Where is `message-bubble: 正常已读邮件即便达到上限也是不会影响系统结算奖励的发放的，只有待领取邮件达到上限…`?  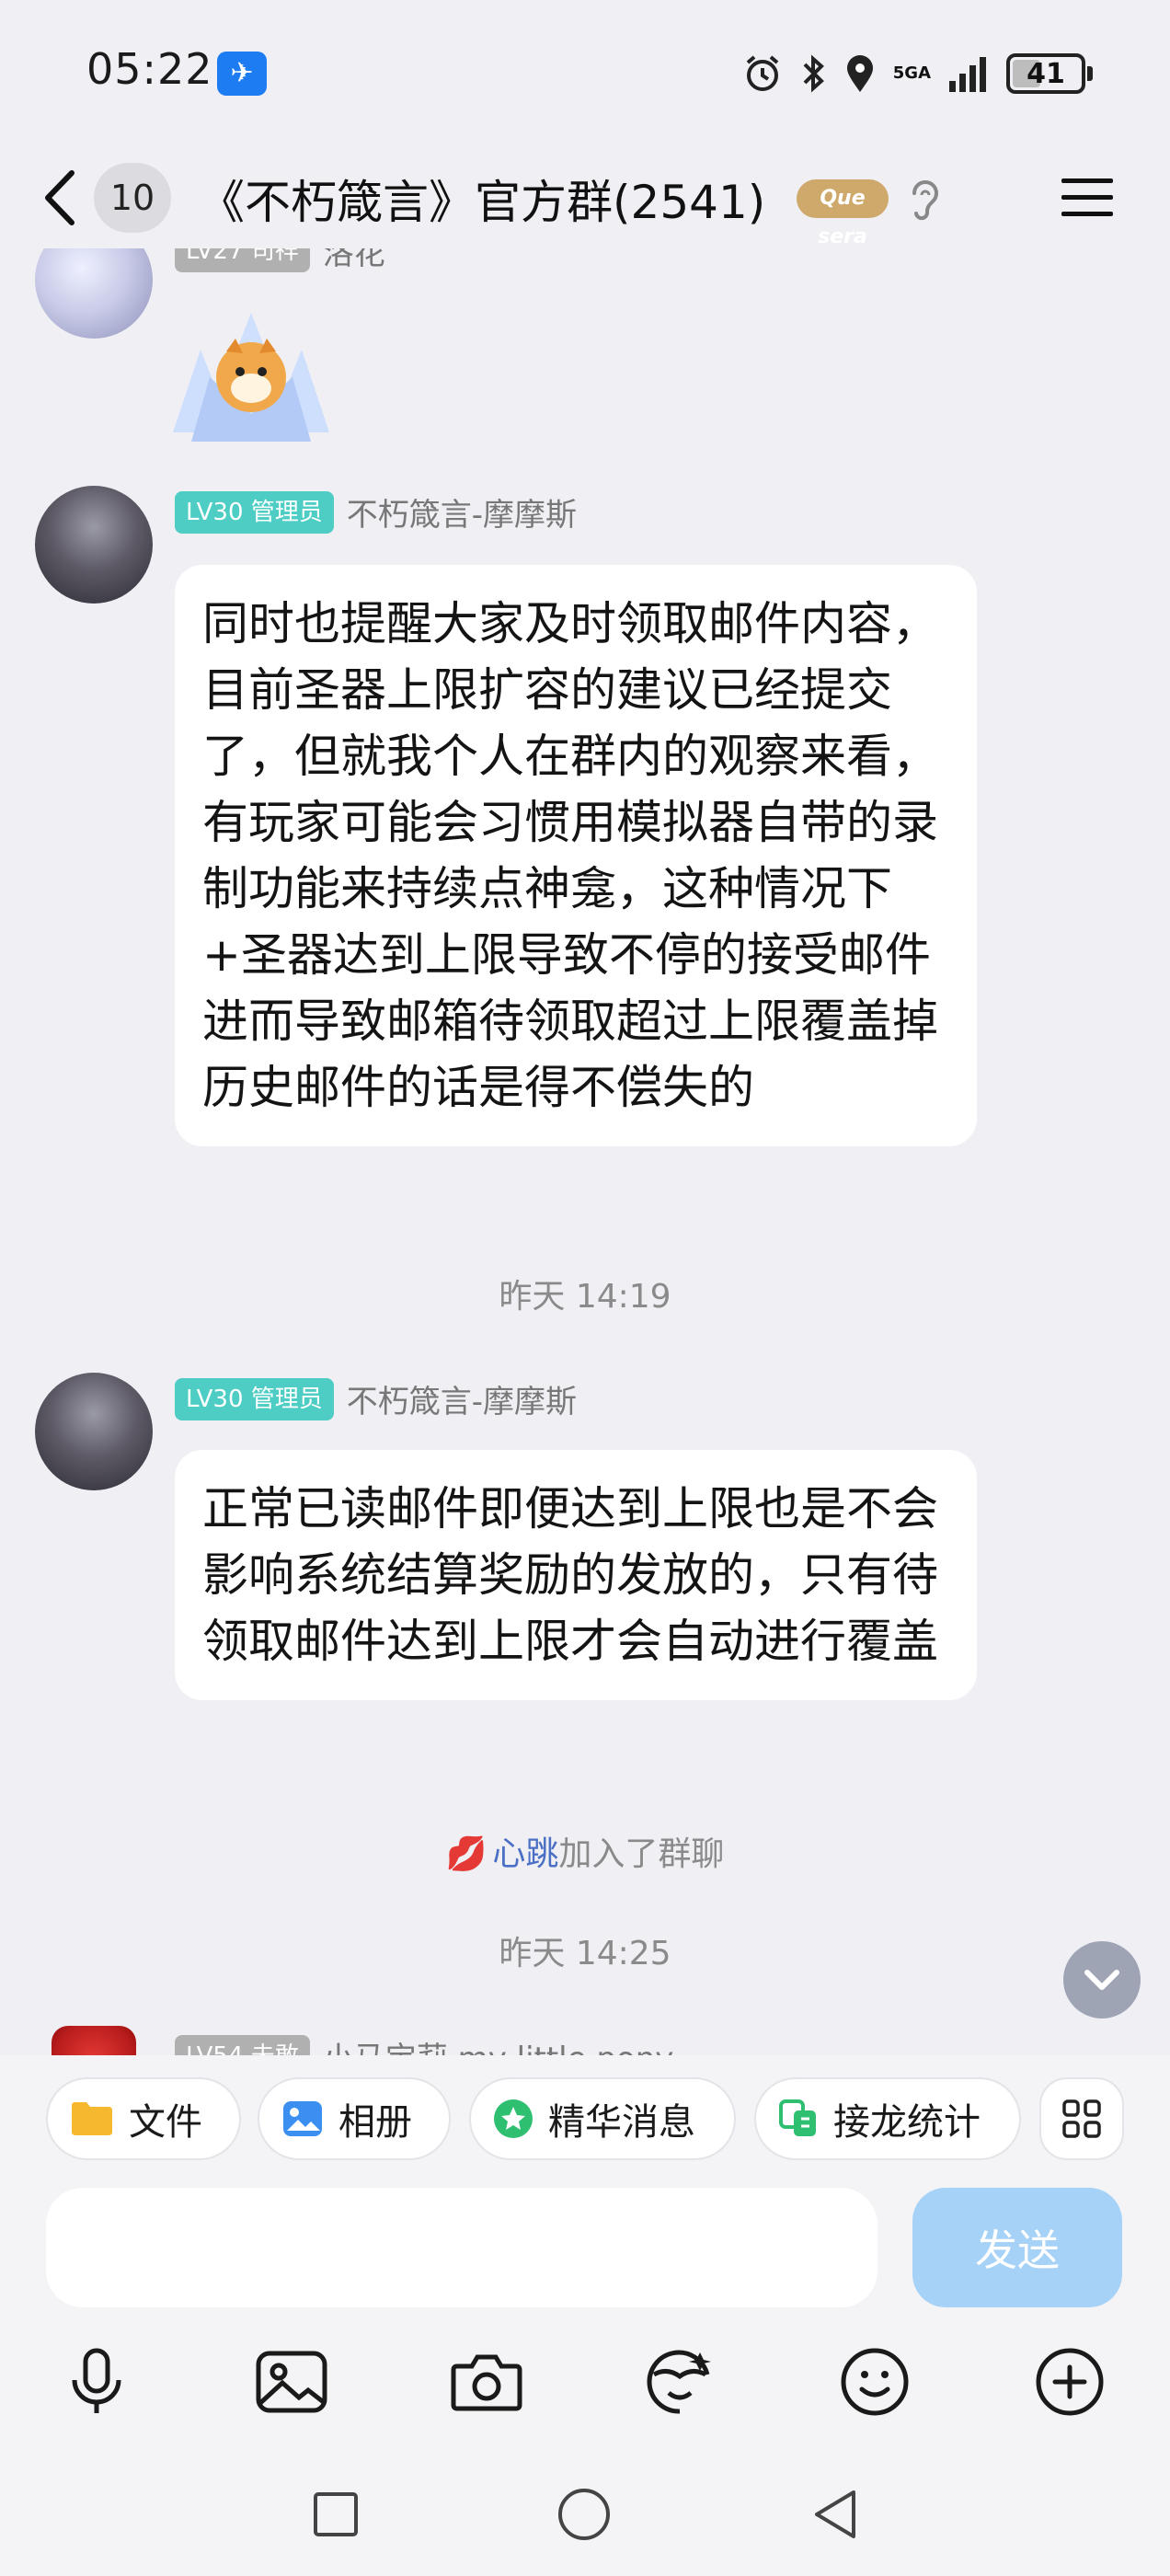 message-bubble: 正常已读邮件即便达到上限也是不会影响系统结算奖励的发放的，只有待领取邮件达到上限… is located at coordinates (576, 1575).